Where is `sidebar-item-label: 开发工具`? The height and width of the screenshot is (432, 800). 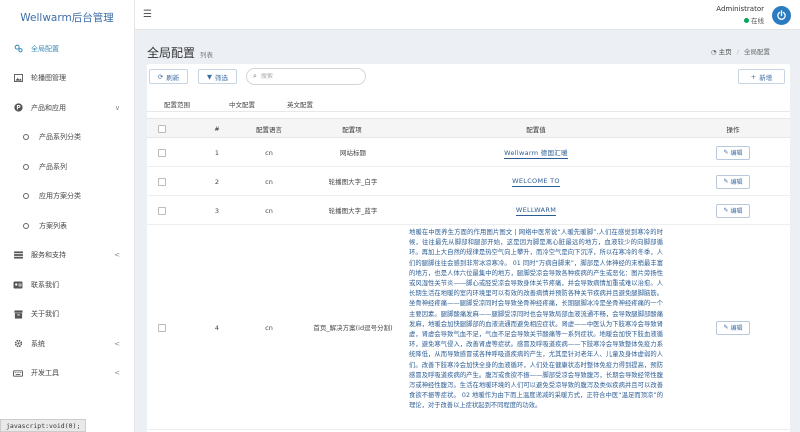 sidebar-item-label: 开发工具 is located at coordinates (45, 373).